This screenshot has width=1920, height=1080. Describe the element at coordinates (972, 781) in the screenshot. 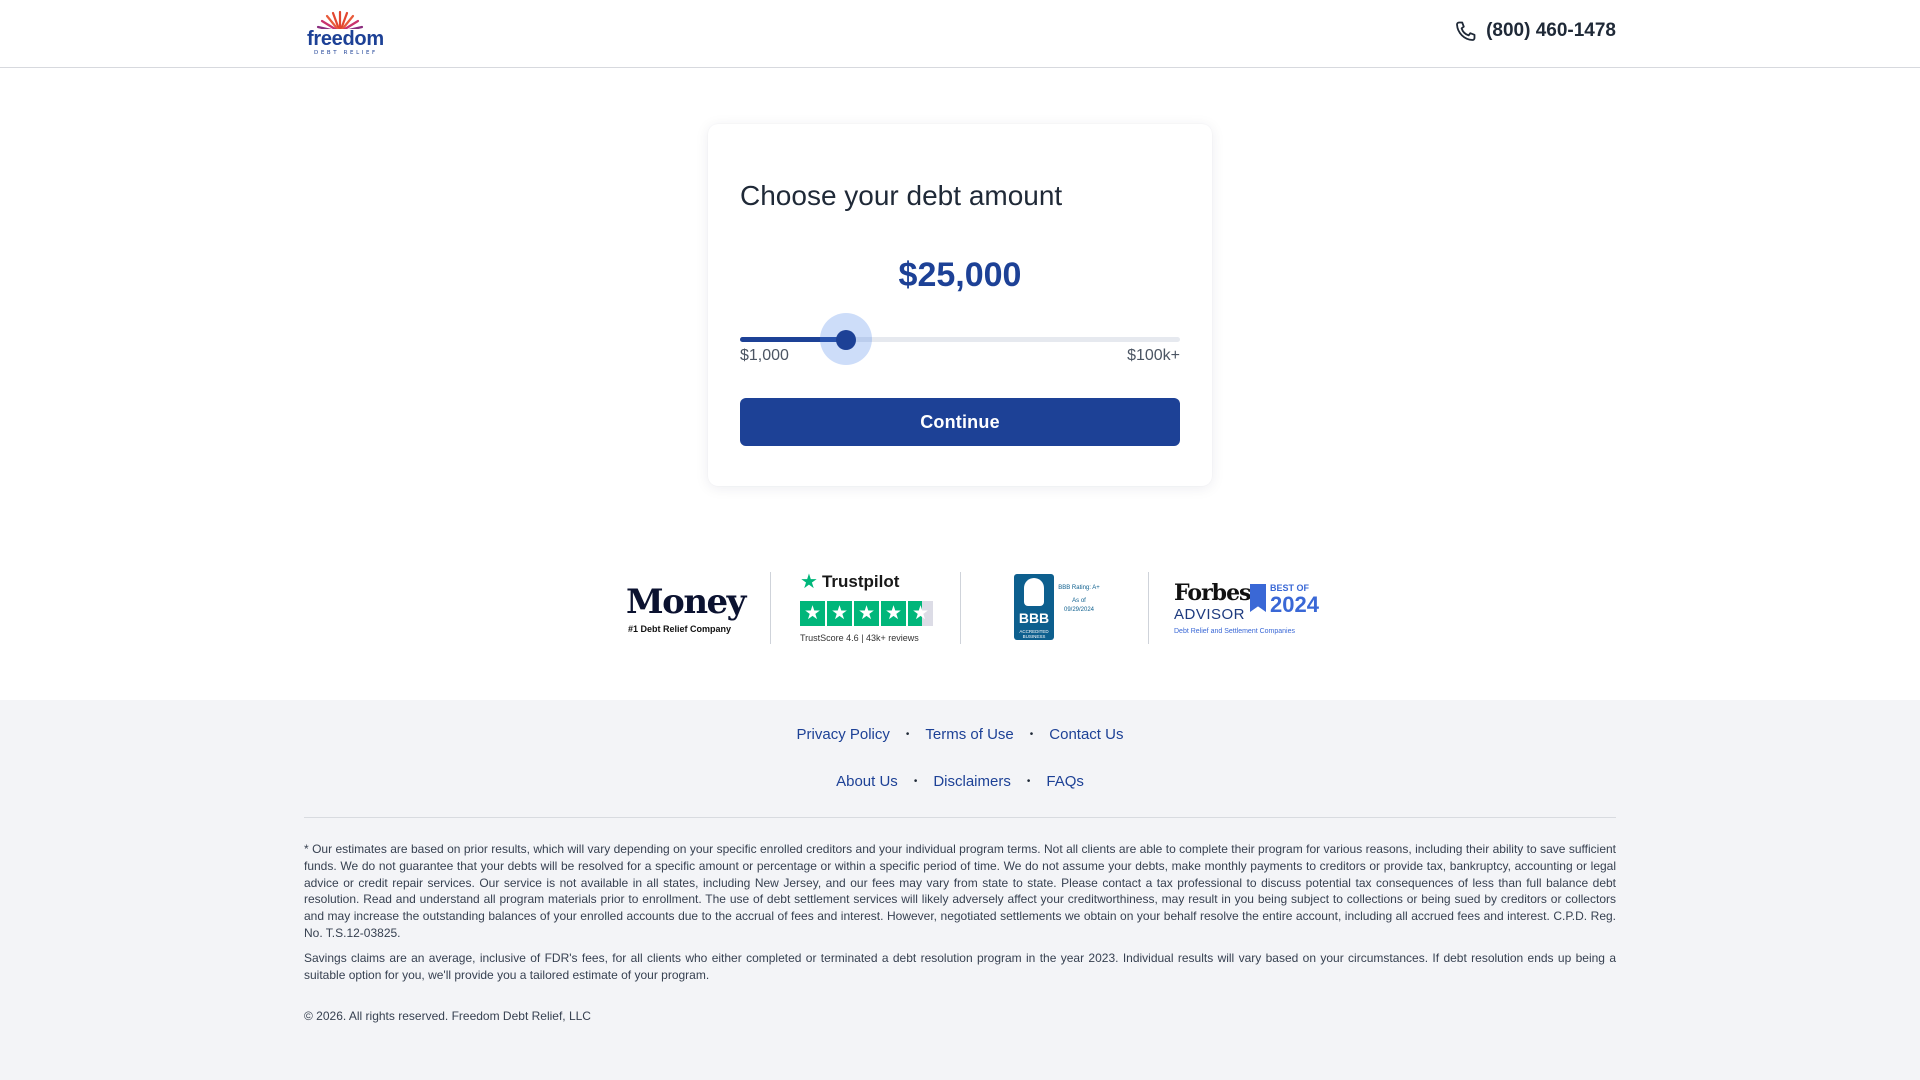

I see `disclaimers-link: Disclaimers` at that location.